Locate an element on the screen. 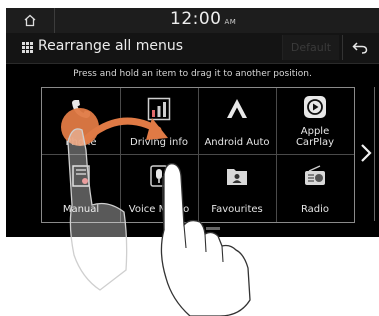 The image size is (379, 316). carplay-icon is located at coordinates (315, 107).